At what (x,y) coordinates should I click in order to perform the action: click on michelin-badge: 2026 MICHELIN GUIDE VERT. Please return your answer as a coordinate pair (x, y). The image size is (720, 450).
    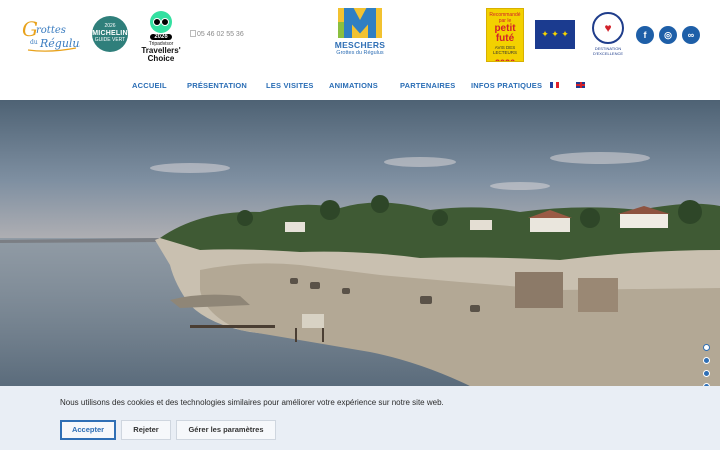
    Looking at the image, I should click on (110, 34).